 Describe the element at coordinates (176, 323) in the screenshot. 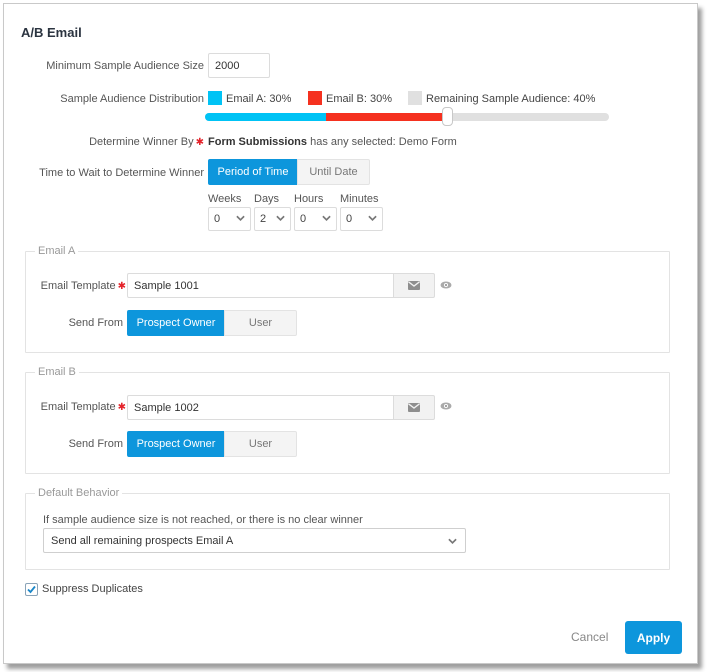

I see `email-a-prospect-owner-button: Prospect Owner` at that location.